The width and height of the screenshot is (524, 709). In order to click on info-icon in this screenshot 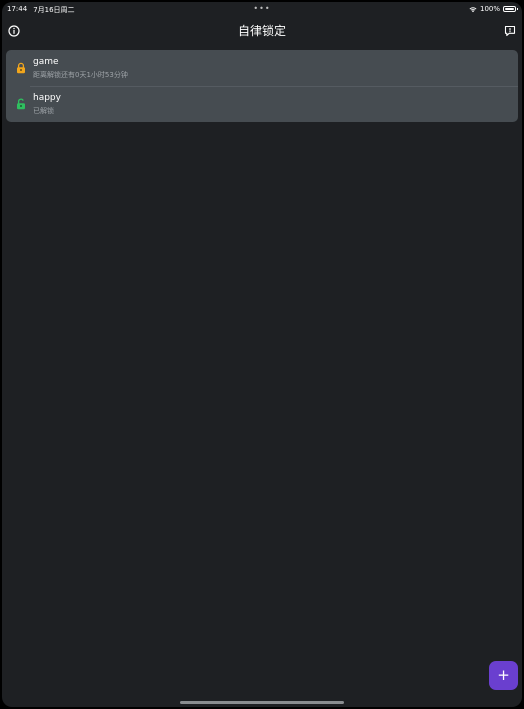, I will do `click(14, 31)`.